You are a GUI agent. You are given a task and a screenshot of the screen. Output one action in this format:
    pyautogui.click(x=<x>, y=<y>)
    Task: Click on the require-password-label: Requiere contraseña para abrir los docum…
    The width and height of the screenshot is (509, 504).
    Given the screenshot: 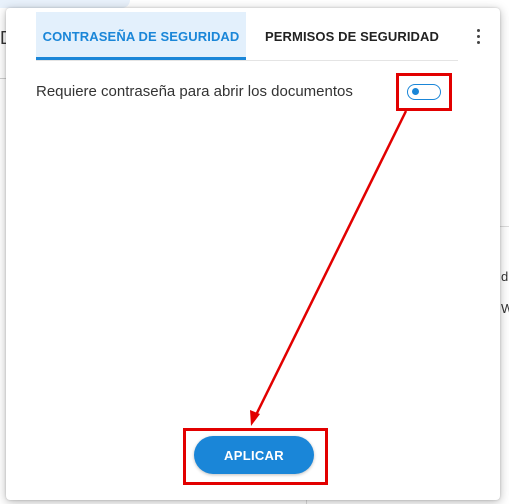 What is the action you would take?
    pyautogui.click(x=194, y=91)
    